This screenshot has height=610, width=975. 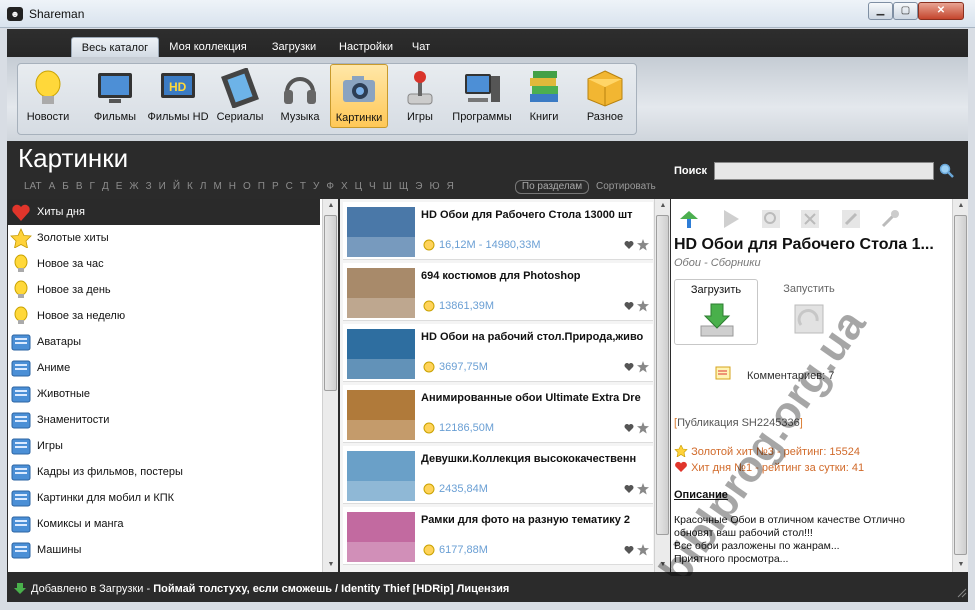 I want to click on minimize-button: ▁, so click(x=880, y=11).